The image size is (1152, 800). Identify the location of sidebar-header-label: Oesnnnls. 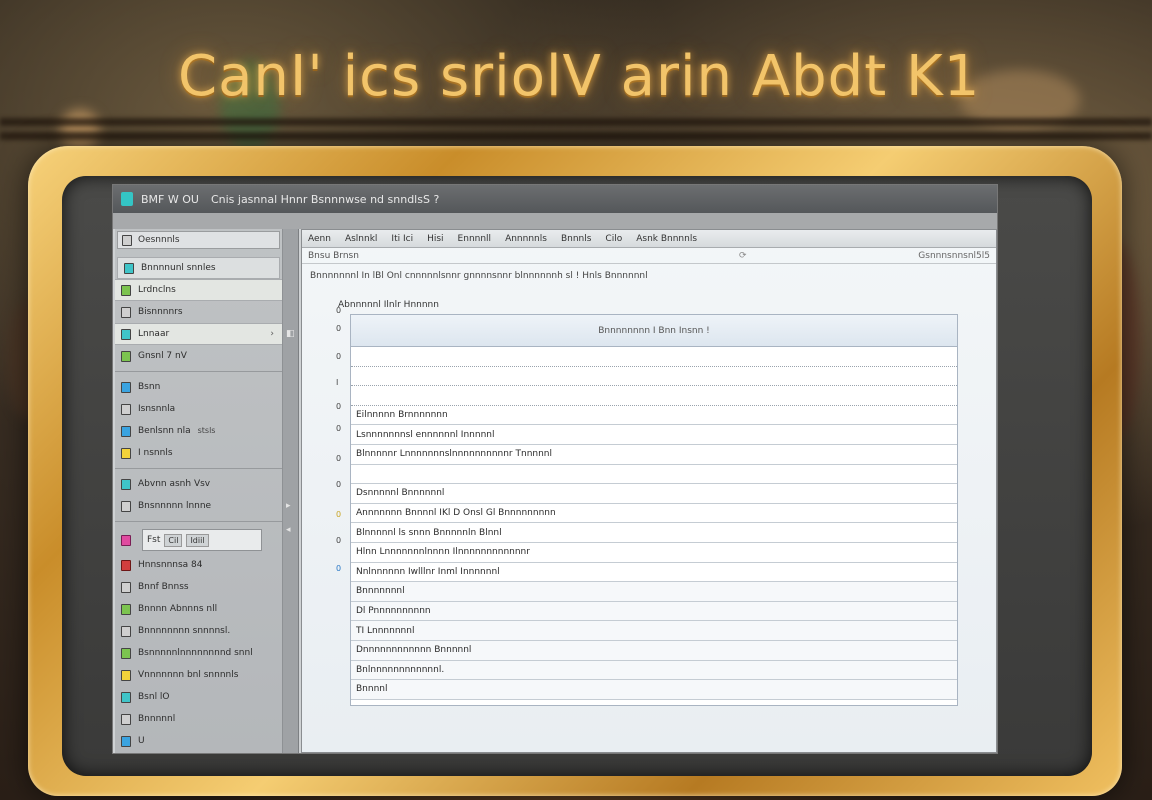
(159, 240).